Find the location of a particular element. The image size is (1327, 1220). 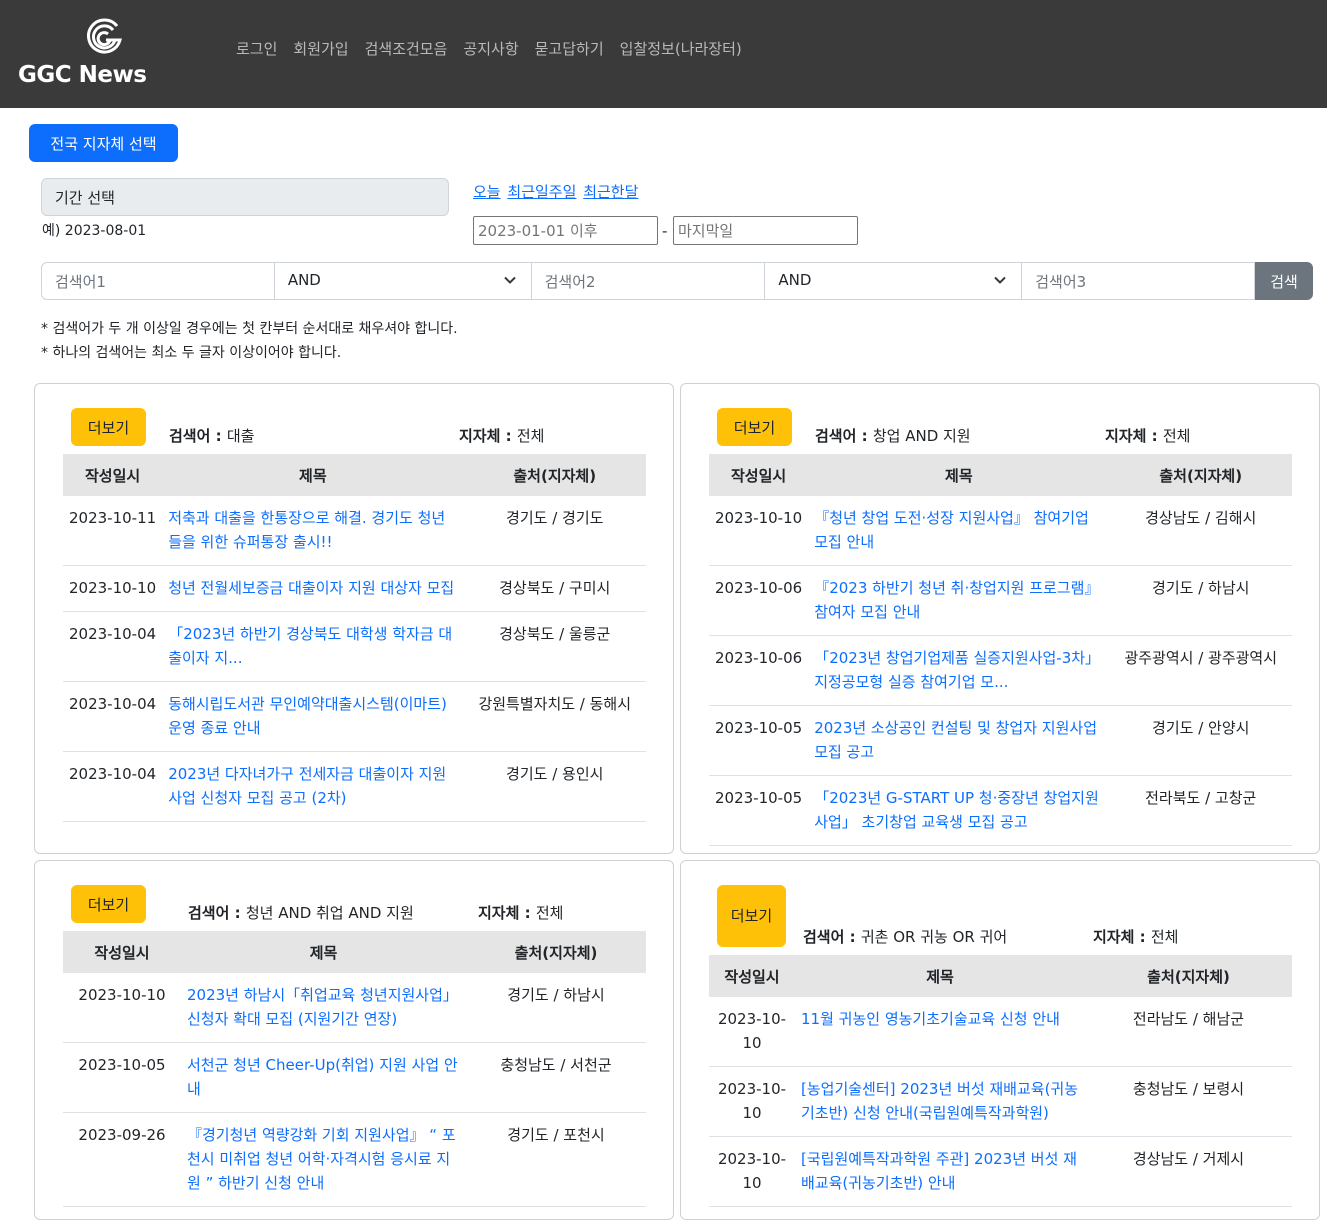

row-source: 경상남도 / 김해시 is located at coordinates (1200, 531).